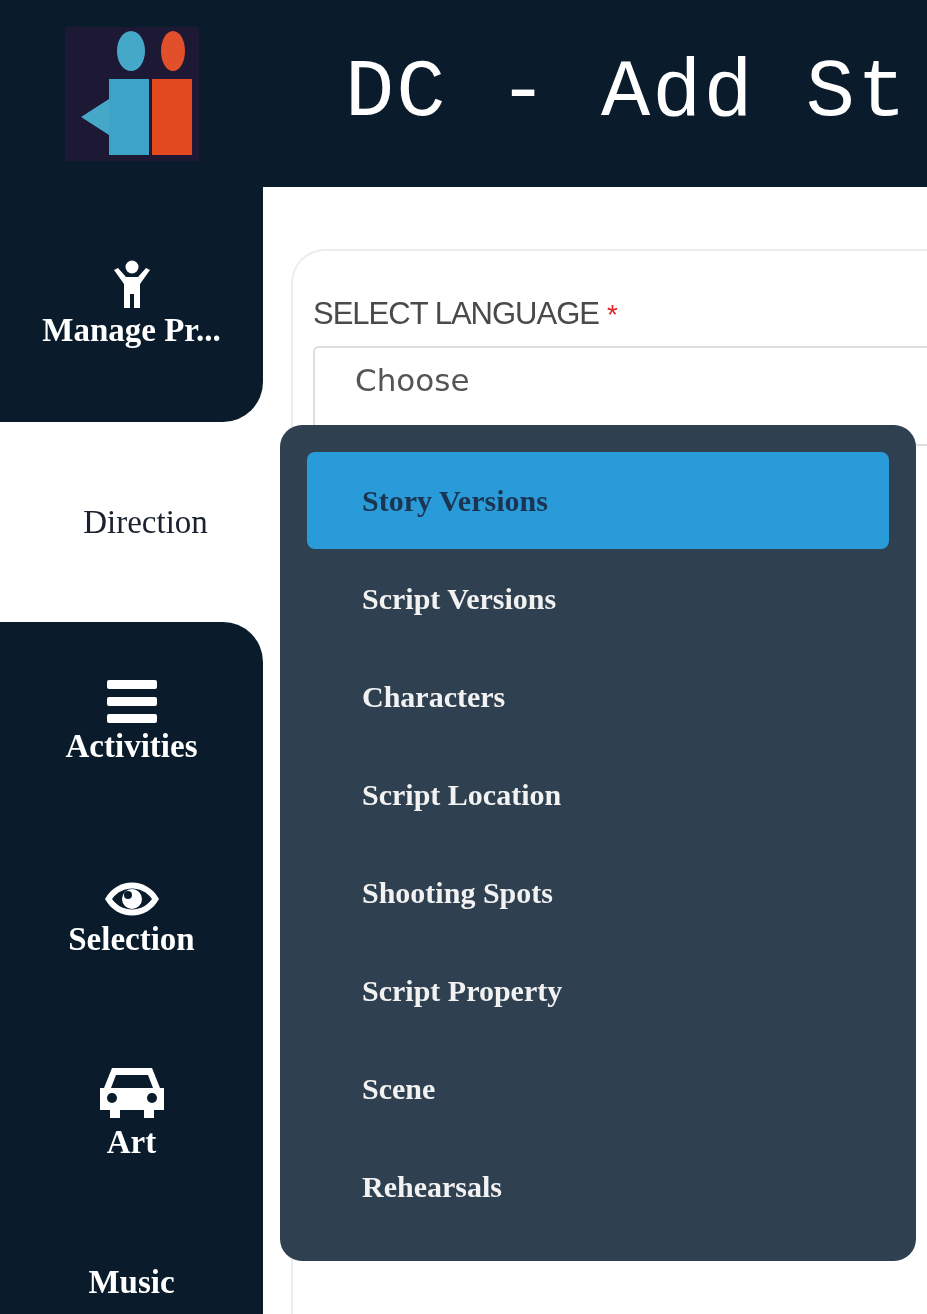  Describe the element at coordinates (598, 1088) in the screenshot. I see `menu-item: Scene` at that location.